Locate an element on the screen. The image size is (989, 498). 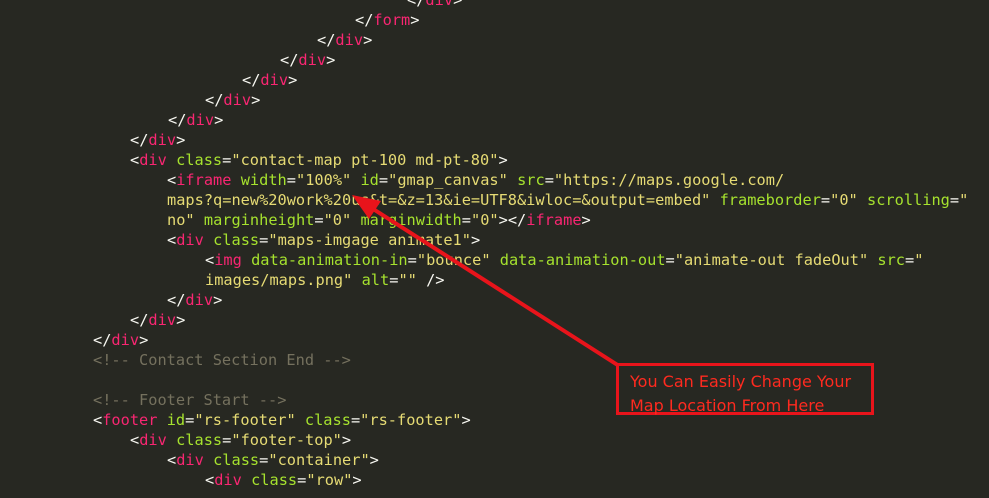
code-line: <div class="maps-imgage animate1"> is located at coordinates (323, 240).